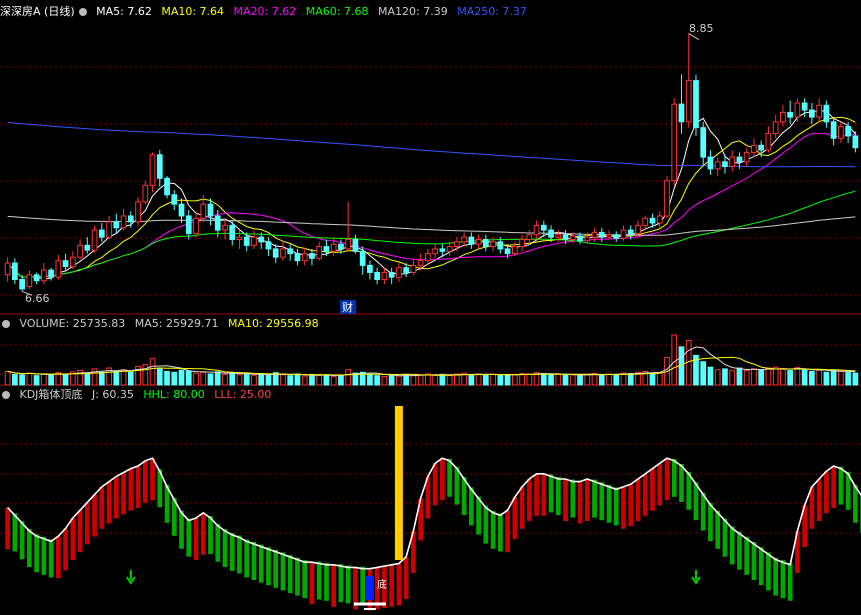 The height and width of the screenshot is (615, 861). What do you see at coordinates (37, 298) in the screenshot?
I see `low-price-label: 6.66` at bounding box center [37, 298].